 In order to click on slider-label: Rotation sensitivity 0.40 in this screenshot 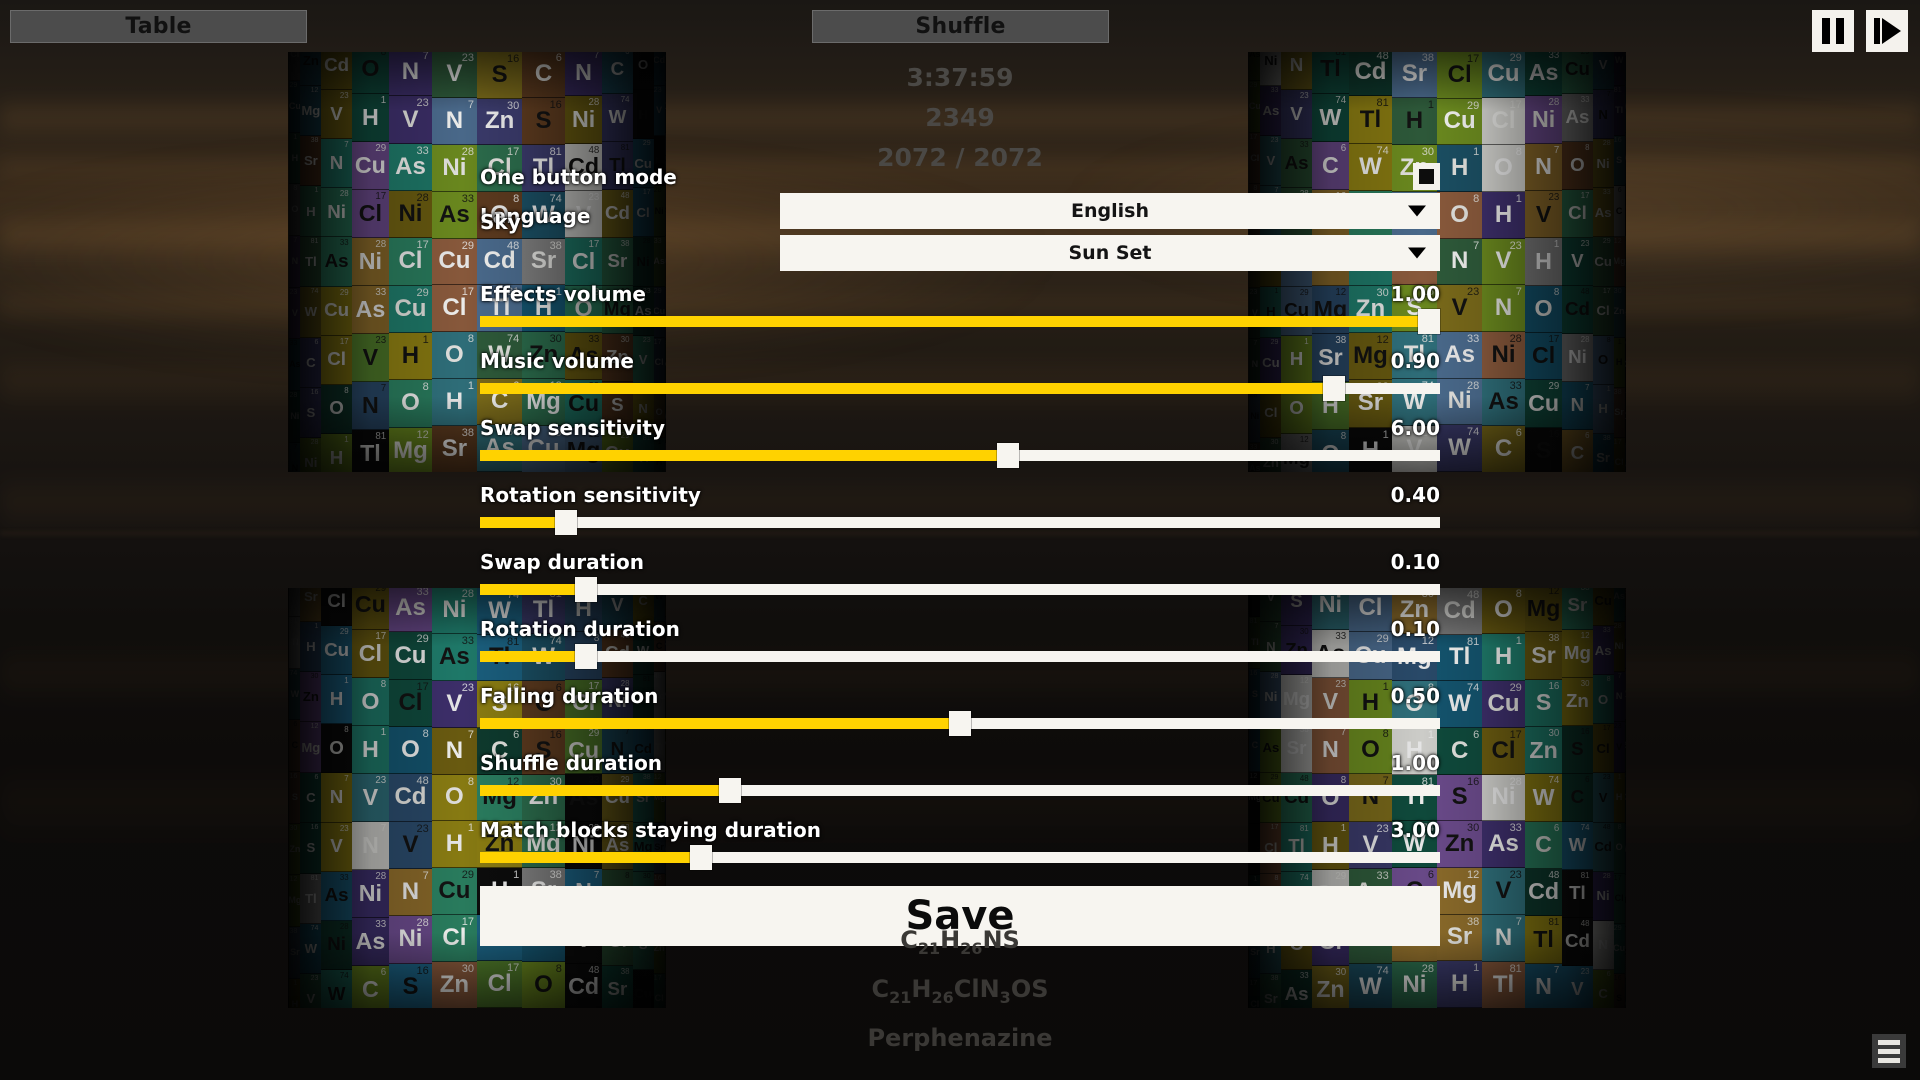, I will do `click(960, 494)`.